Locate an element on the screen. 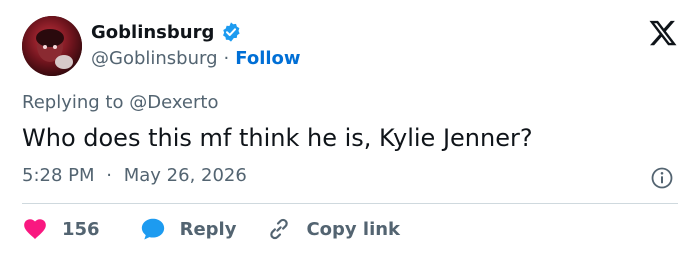  like-count: 156 is located at coordinates (81, 229).